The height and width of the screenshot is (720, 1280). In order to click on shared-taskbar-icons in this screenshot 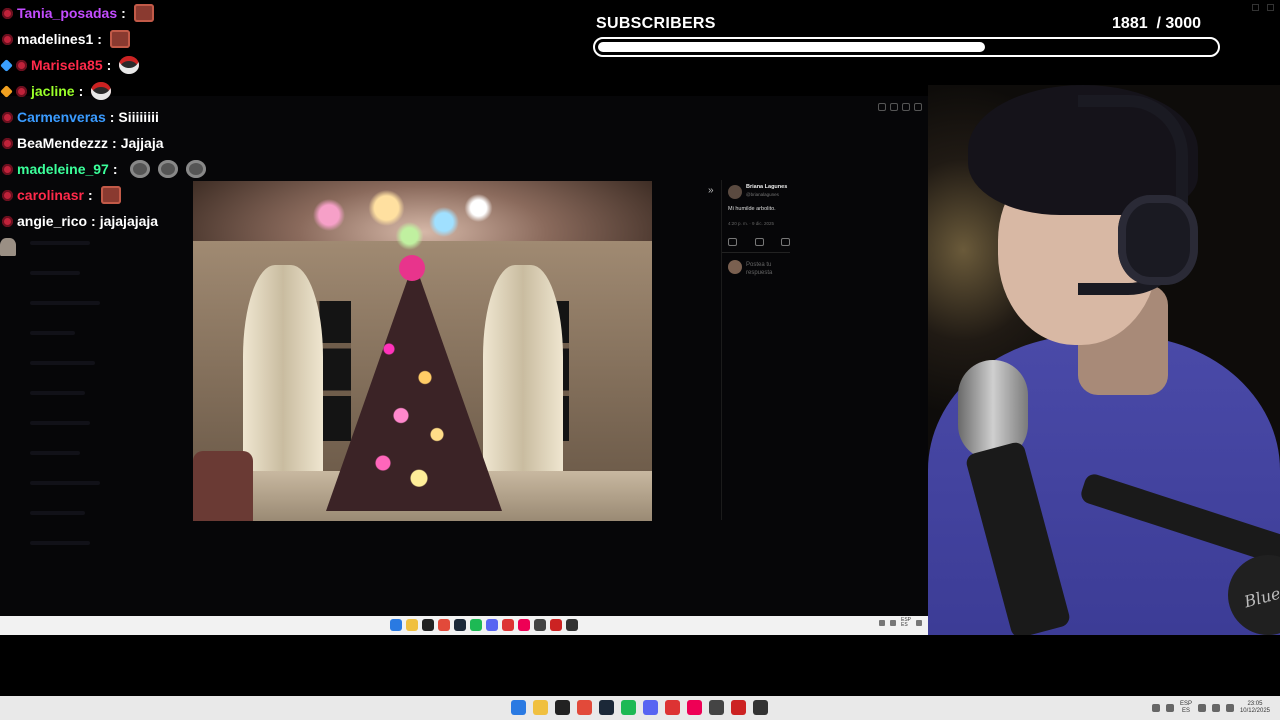, I will do `click(484, 625)`.